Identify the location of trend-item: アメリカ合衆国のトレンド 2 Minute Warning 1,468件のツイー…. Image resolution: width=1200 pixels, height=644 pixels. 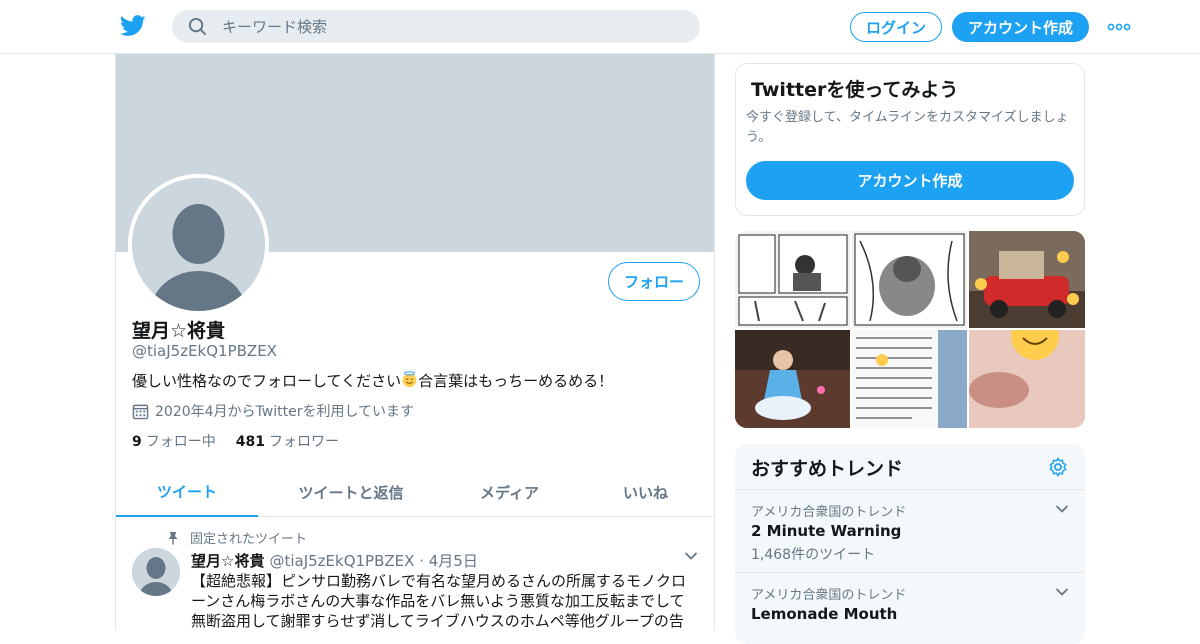
(910, 530).